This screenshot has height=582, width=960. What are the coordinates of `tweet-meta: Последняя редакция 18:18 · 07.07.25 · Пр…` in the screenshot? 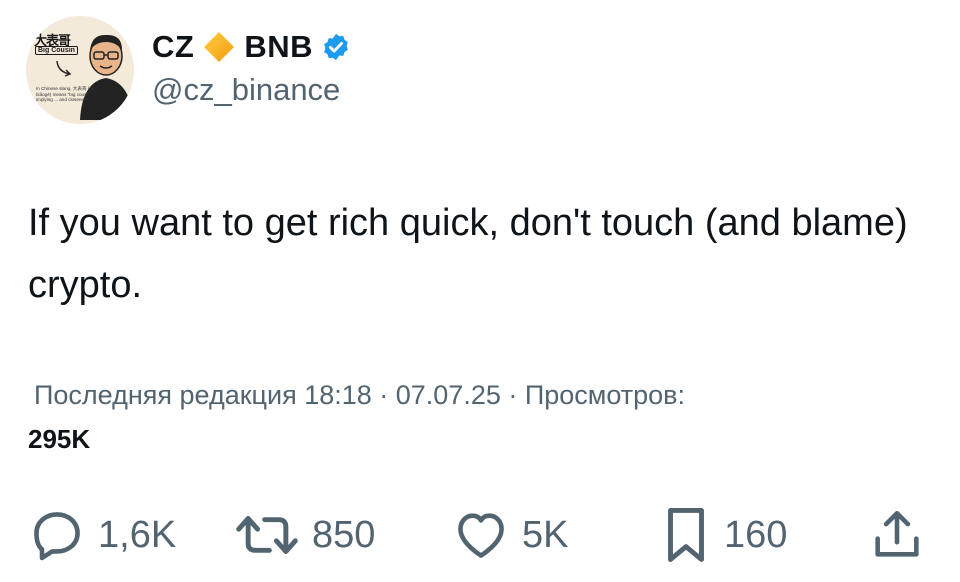 It's located at (359, 395).